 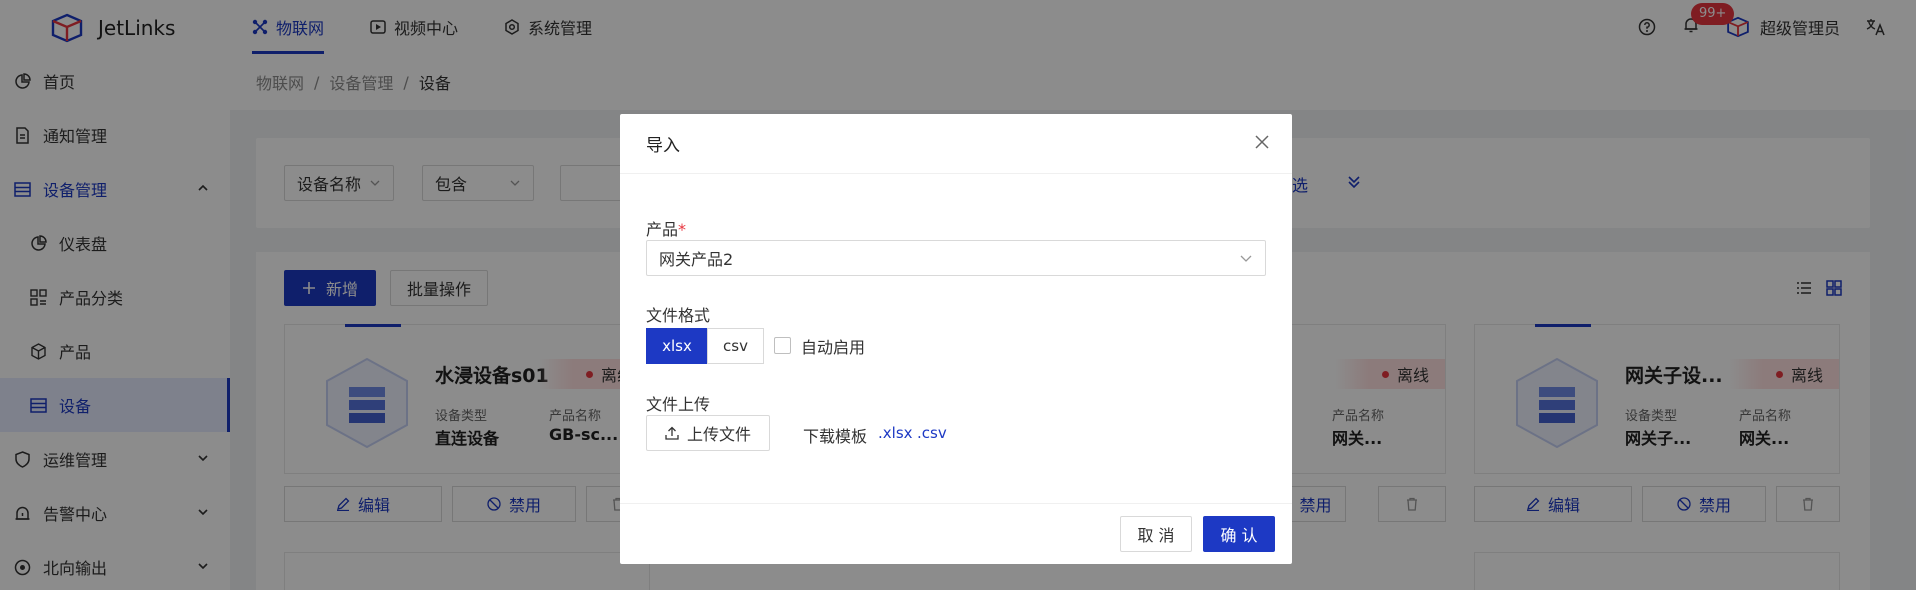 What do you see at coordinates (956, 258) in the screenshot?
I see `product-select: 网关产品2` at bounding box center [956, 258].